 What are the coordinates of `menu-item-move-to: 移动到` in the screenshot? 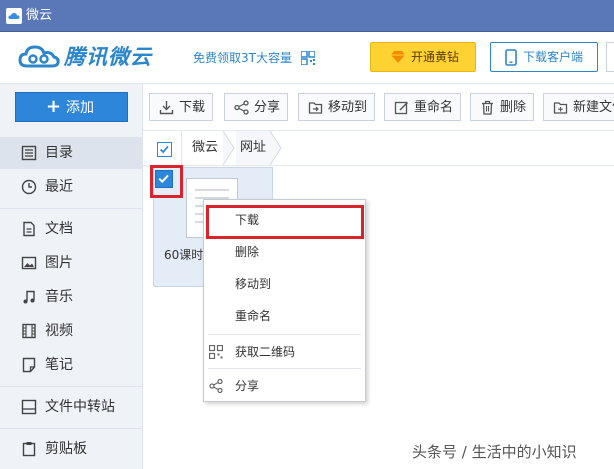 It's located at (284, 284).